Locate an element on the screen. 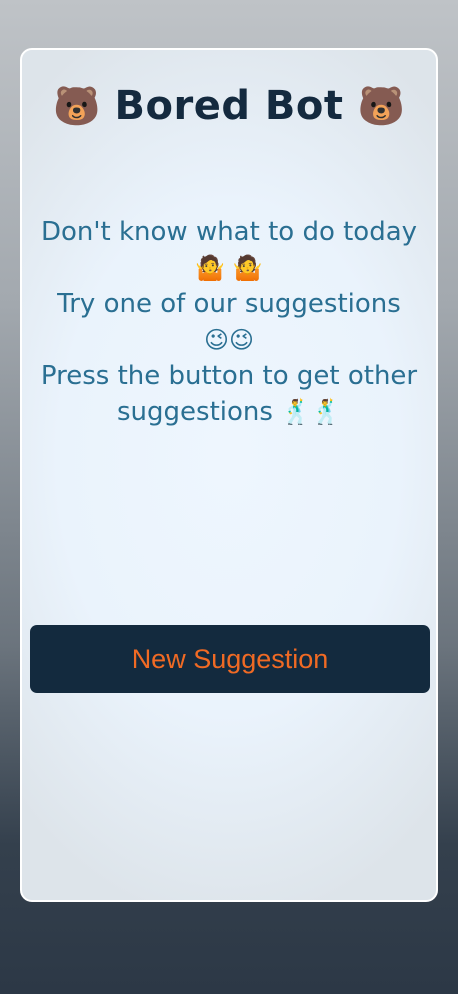 The height and width of the screenshot is (994, 458). message-line-2: Try one of our suggestions is located at coordinates (229, 304).